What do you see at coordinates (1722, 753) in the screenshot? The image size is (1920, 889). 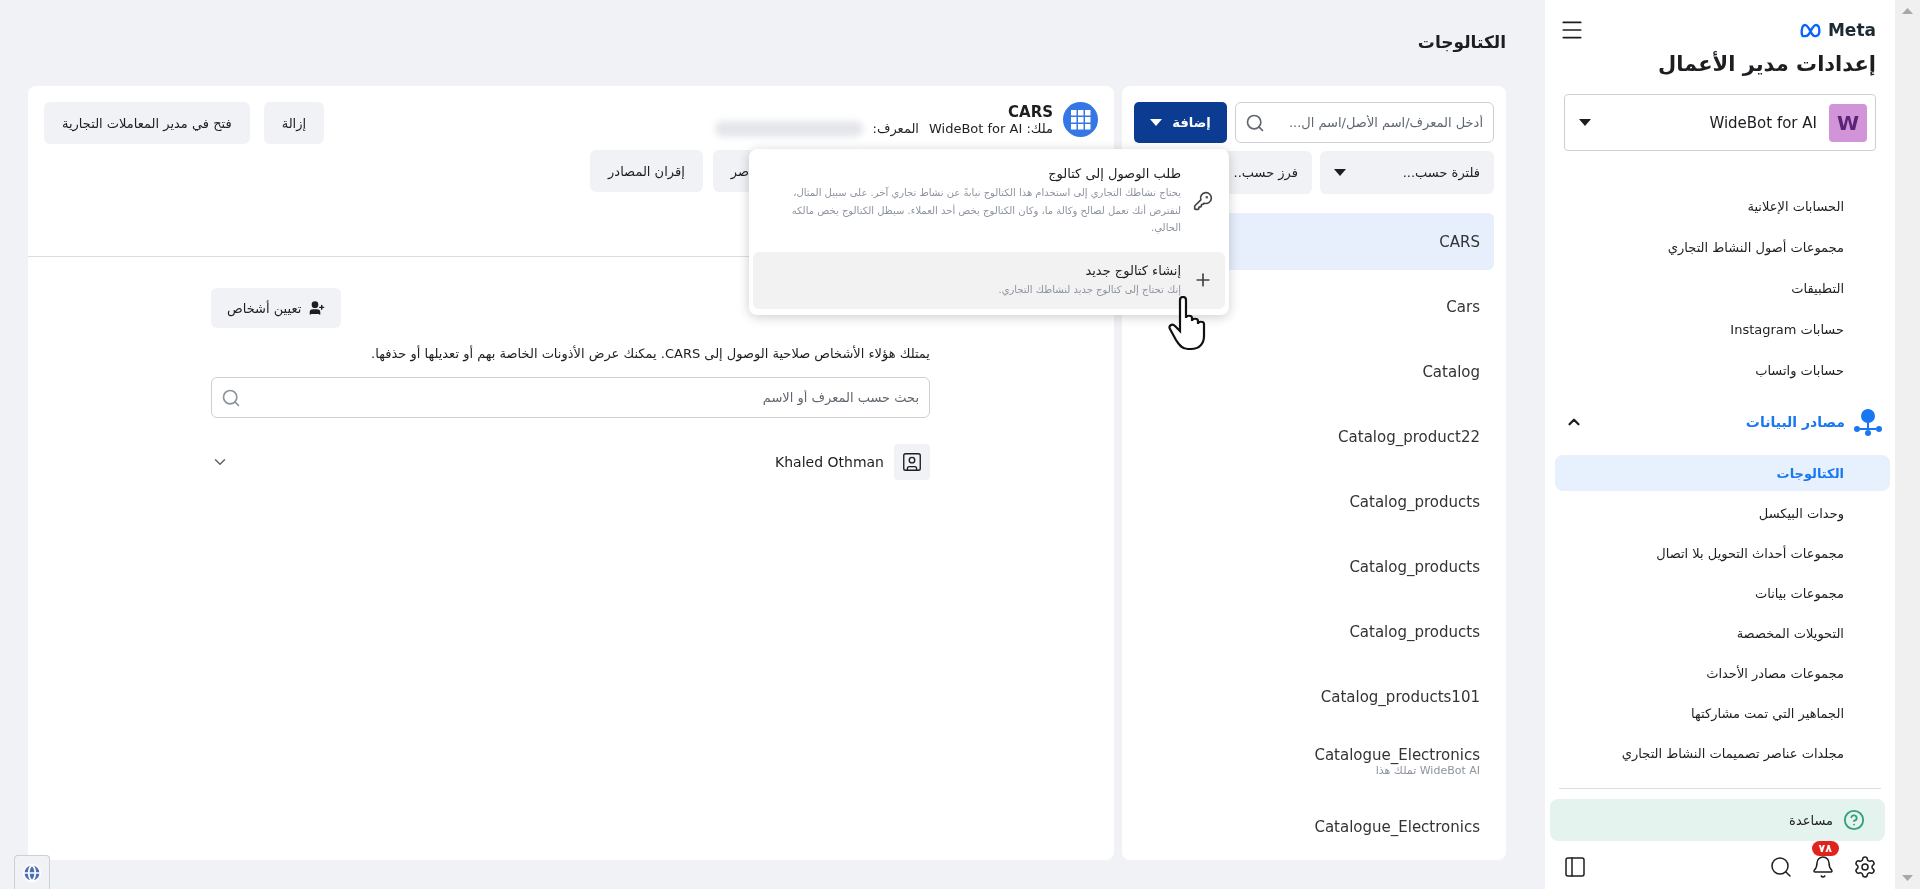 I see `sidebar-subitem: مجلدات عناصر تصميمات النشاط التجاري` at bounding box center [1722, 753].